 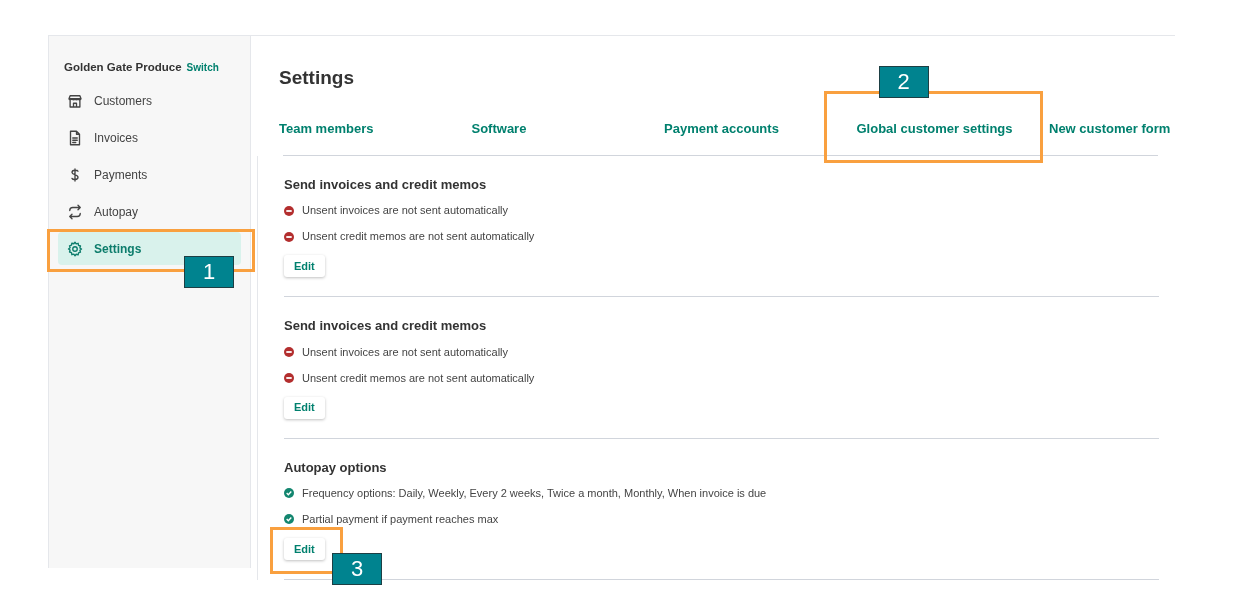 I want to click on sidebar-item: Autopay, so click(x=149, y=212).